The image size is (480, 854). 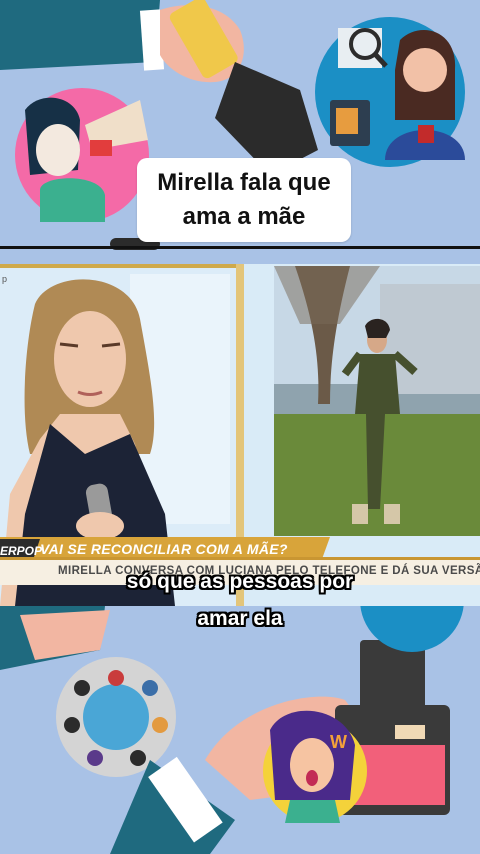 I want to click on news-reporter-illustration, so click(x=390, y=92).